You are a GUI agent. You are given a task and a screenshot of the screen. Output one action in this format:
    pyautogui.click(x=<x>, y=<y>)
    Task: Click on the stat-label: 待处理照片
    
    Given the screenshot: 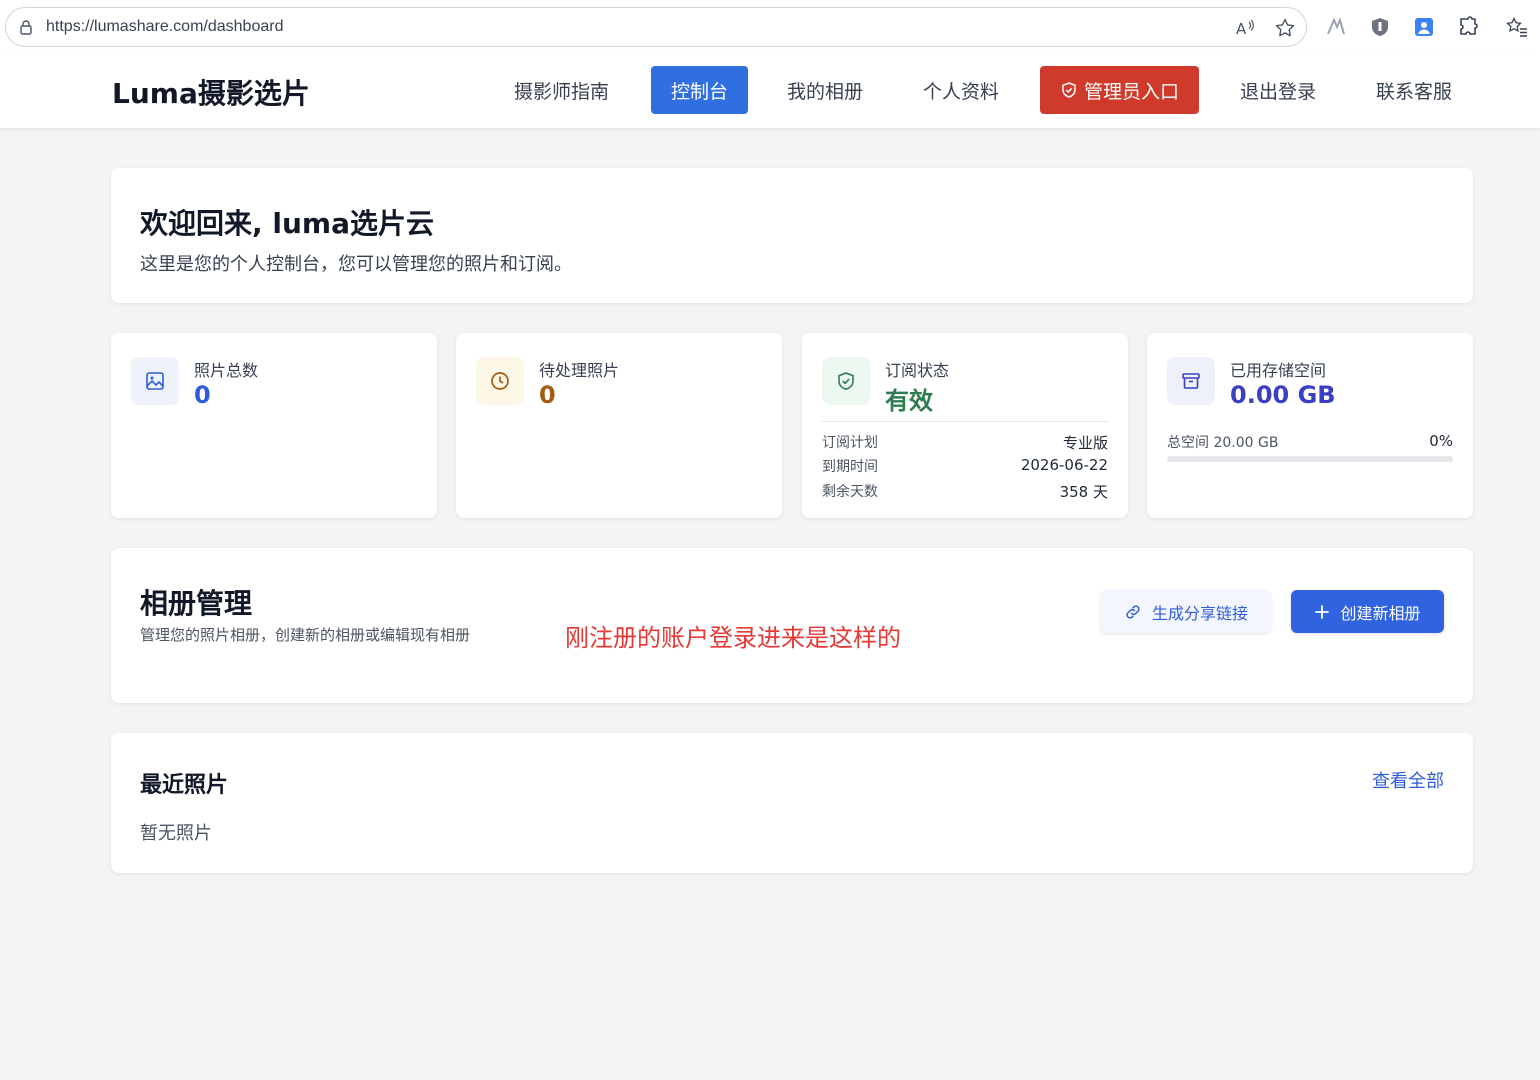 What is the action you would take?
    pyautogui.click(x=579, y=370)
    